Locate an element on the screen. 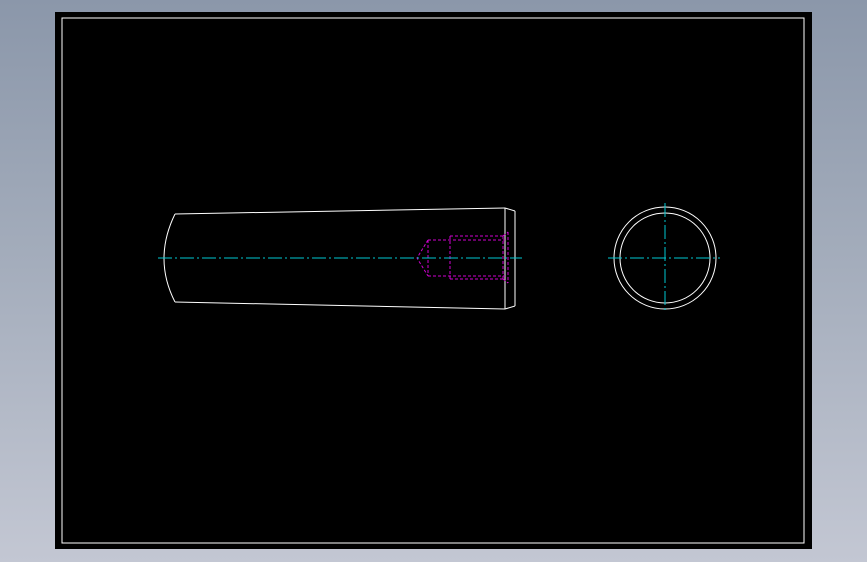  pin-chamfer-top is located at coordinates (510, 209).